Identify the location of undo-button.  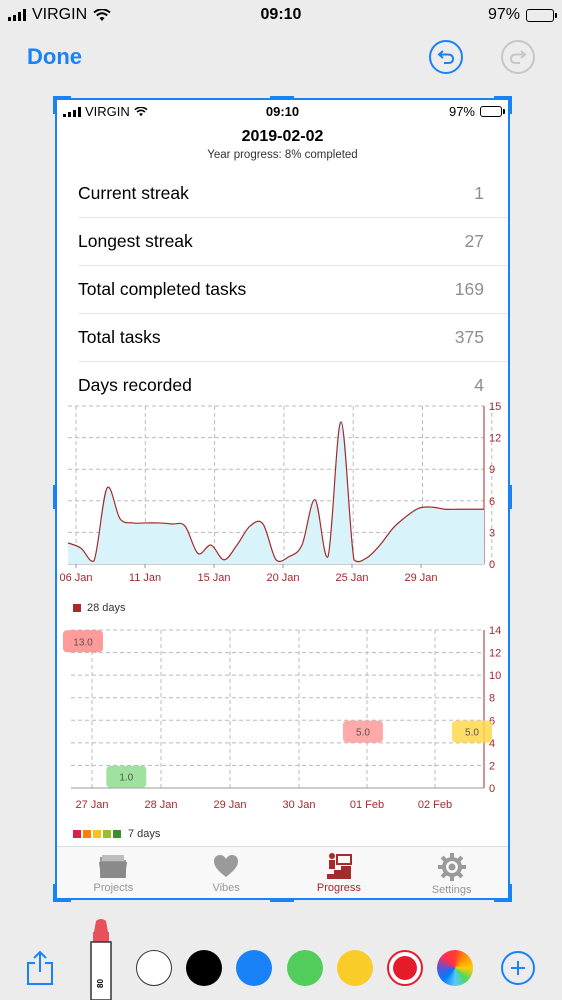
(446, 57).